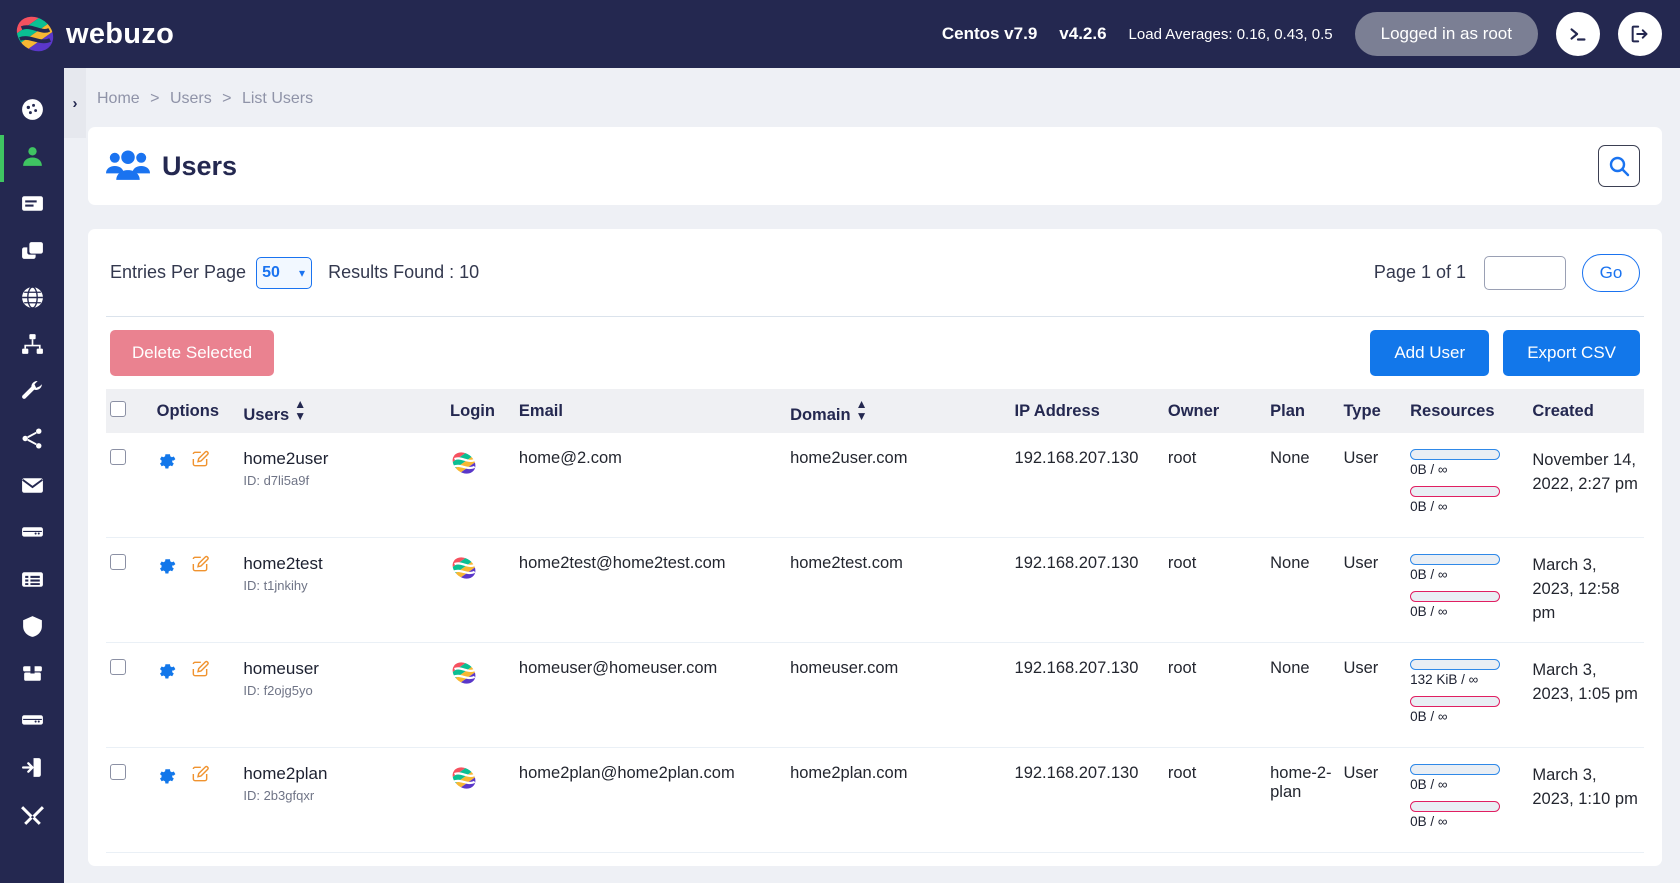 This screenshot has width=1680, height=883. I want to click on box-icon, so click(32, 676).